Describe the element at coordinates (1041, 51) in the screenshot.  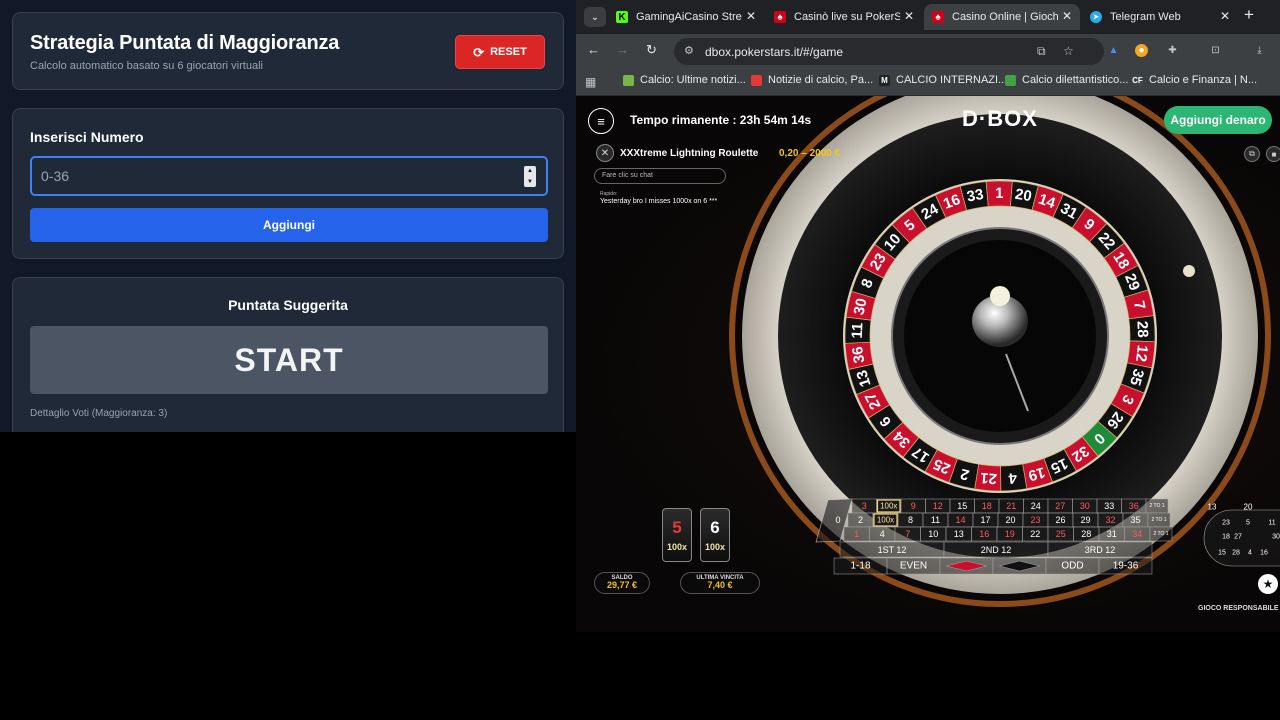
I see `cast-icon: ⧉` at that location.